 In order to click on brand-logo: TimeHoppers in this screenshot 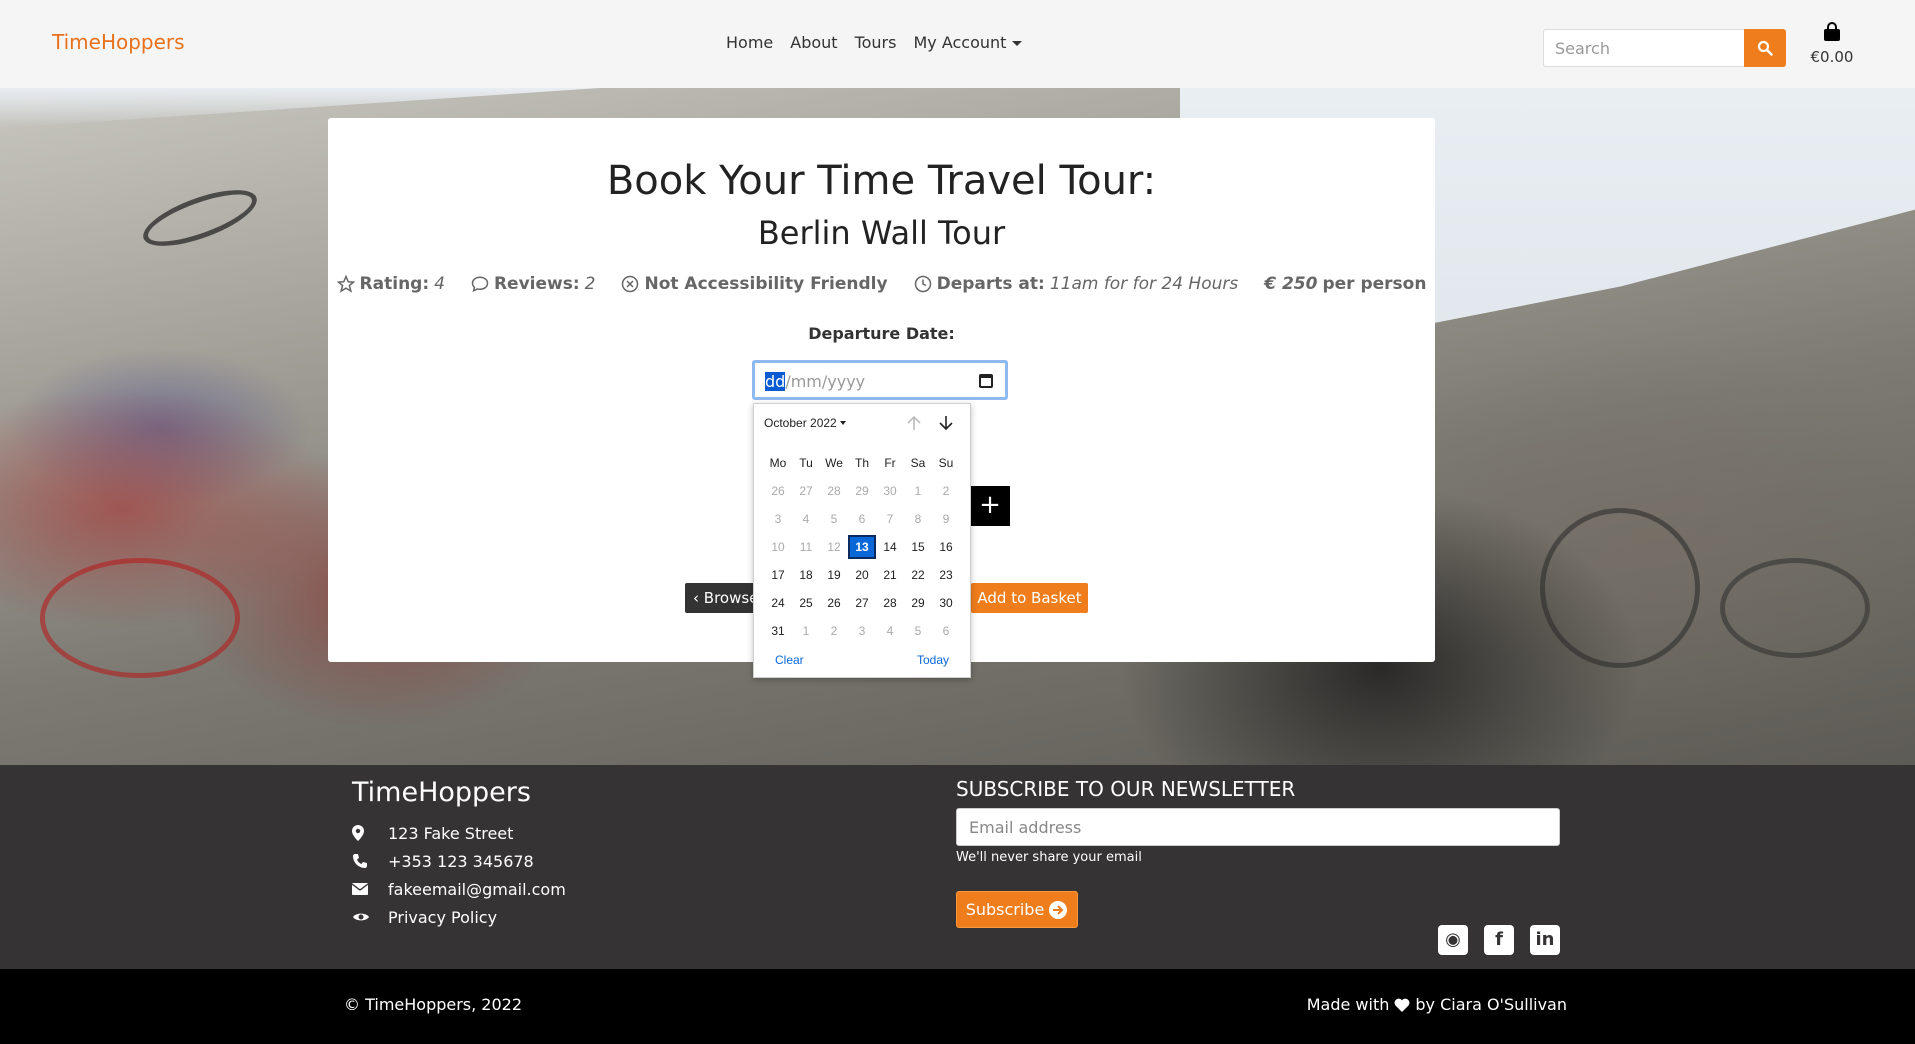, I will do `click(118, 42)`.